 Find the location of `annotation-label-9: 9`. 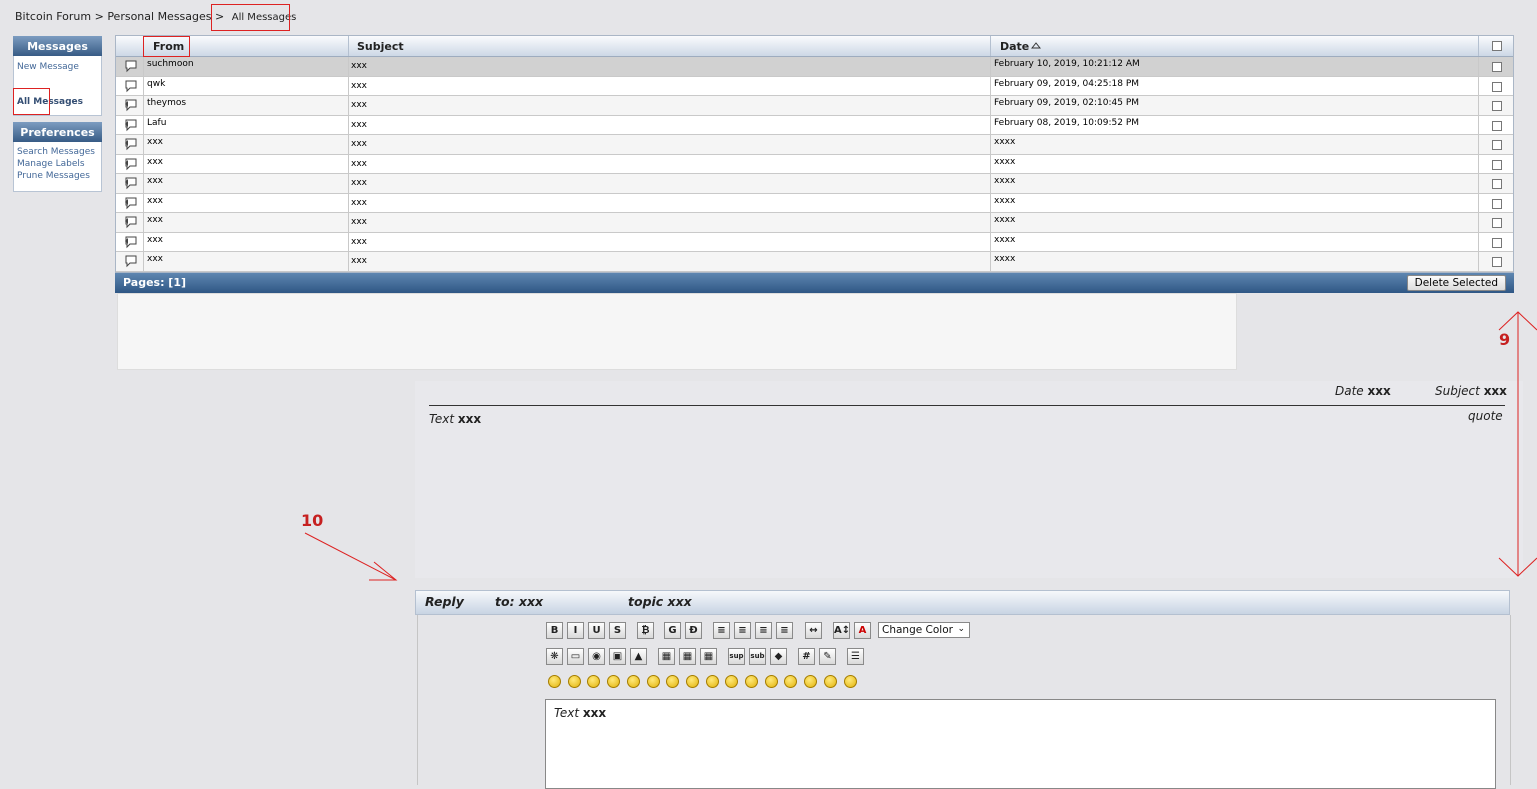

annotation-label-9: 9 is located at coordinates (1505, 339).